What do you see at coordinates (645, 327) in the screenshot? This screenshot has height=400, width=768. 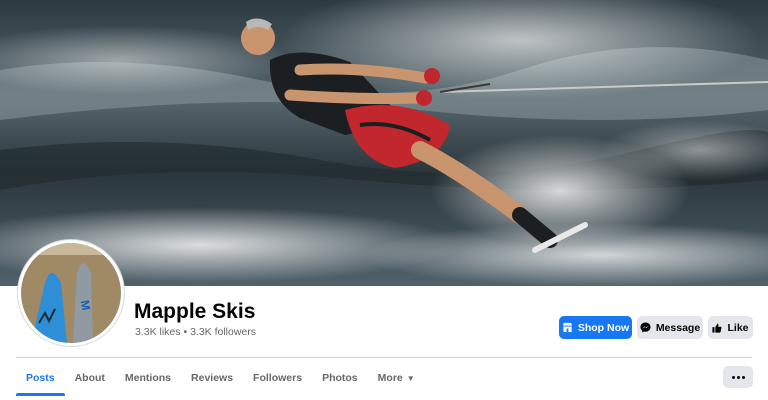 I see `messenger-icon` at bounding box center [645, 327].